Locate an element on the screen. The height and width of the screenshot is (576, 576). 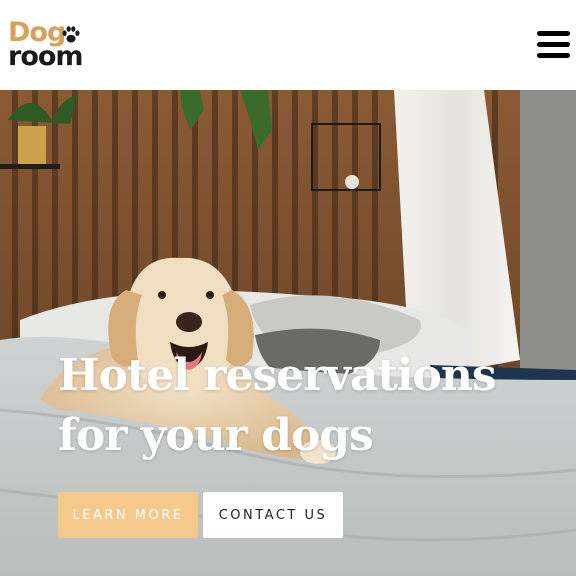
hero-title-line-2: for your dogs is located at coordinates (216, 435).